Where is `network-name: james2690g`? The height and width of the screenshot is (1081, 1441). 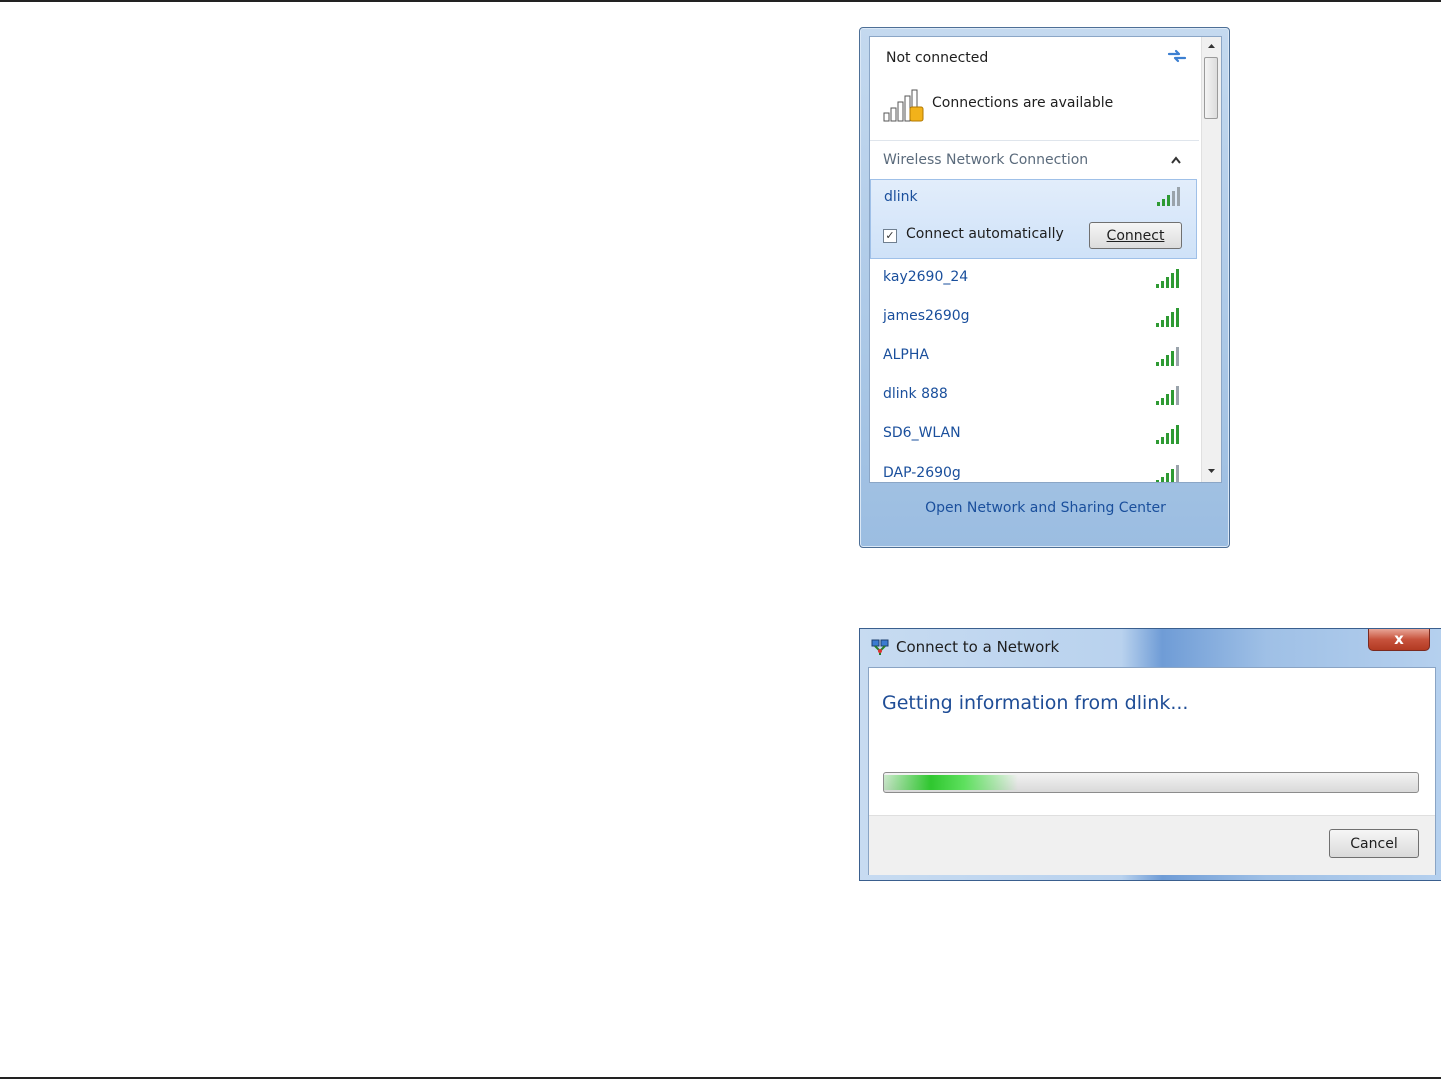 network-name: james2690g is located at coordinates (926, 316).